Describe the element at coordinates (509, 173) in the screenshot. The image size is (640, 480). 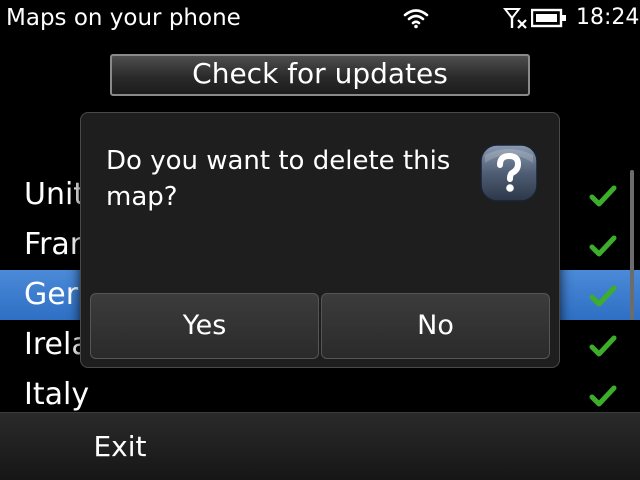
I see `question-mark-icon` at that location.